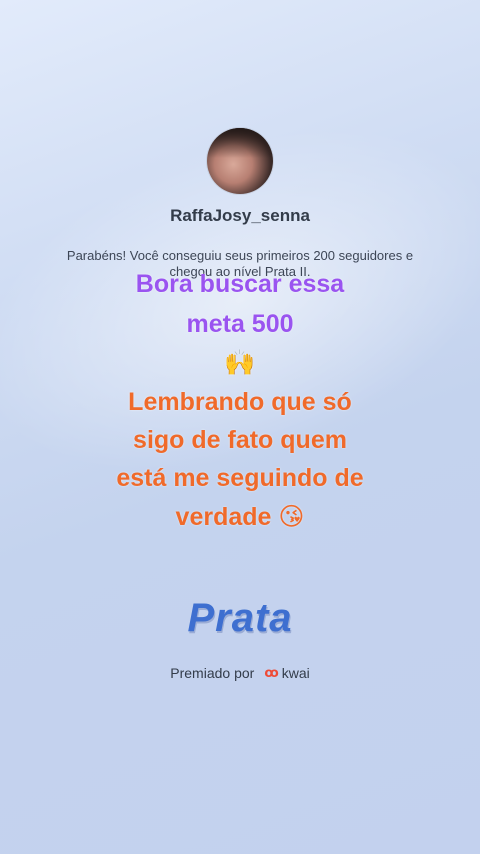 The image size is (480, 854). What do you see at coordinates (271, 672) in the screenshot?
I see `kwai-logo-icon: ꝏ` at bounding box center [271, 672].